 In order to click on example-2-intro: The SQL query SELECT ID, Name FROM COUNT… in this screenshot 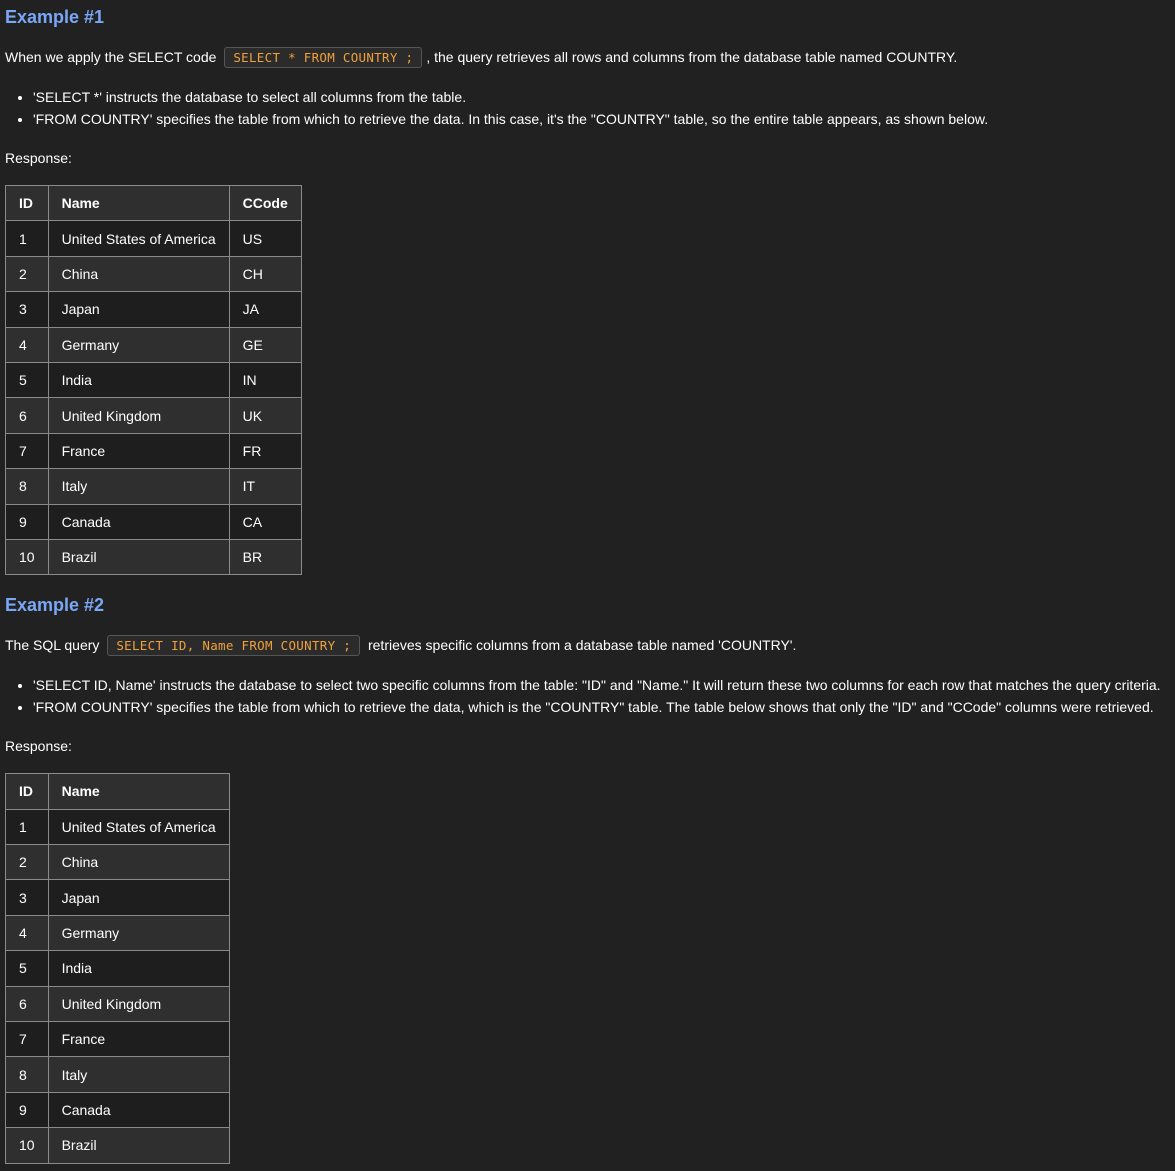, I will do `click(587, 645)`.